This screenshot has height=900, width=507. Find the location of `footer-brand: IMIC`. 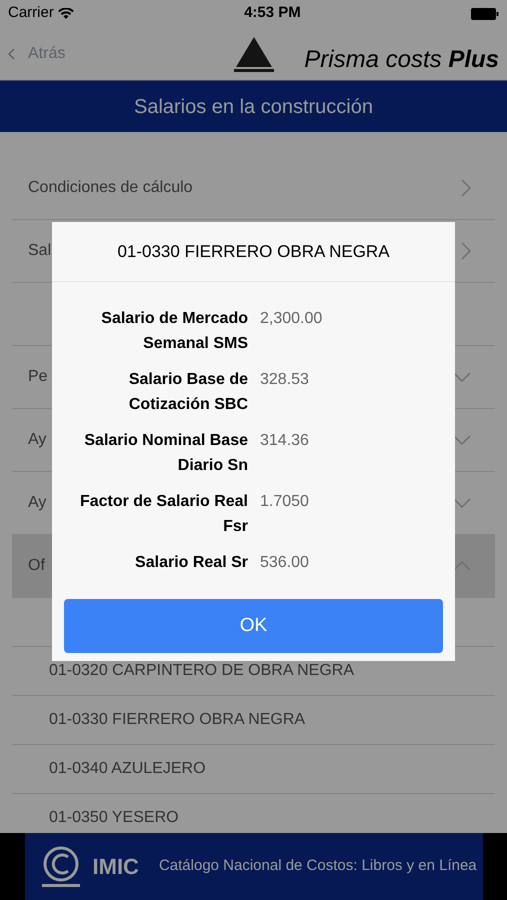

footer-brand: IMIC is located at coordinates (115, 867).